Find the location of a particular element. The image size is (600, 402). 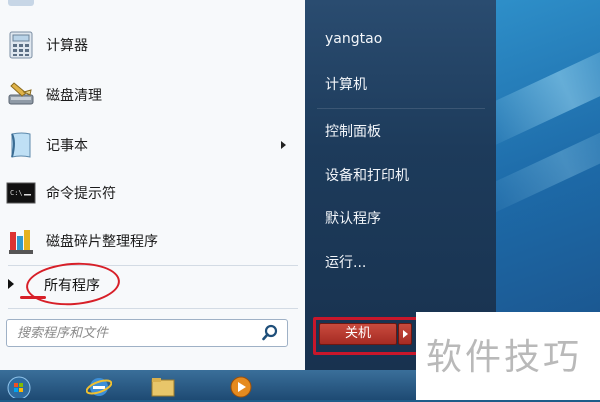

search-box is located at coordinates (147, 333).